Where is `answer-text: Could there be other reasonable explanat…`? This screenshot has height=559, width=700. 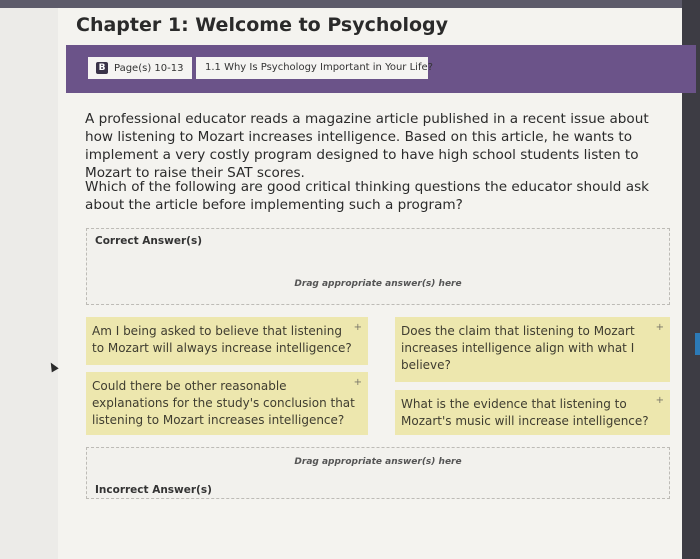
answer-text: Could there be other reasonable explanat… is located at coordinates (223, 403).